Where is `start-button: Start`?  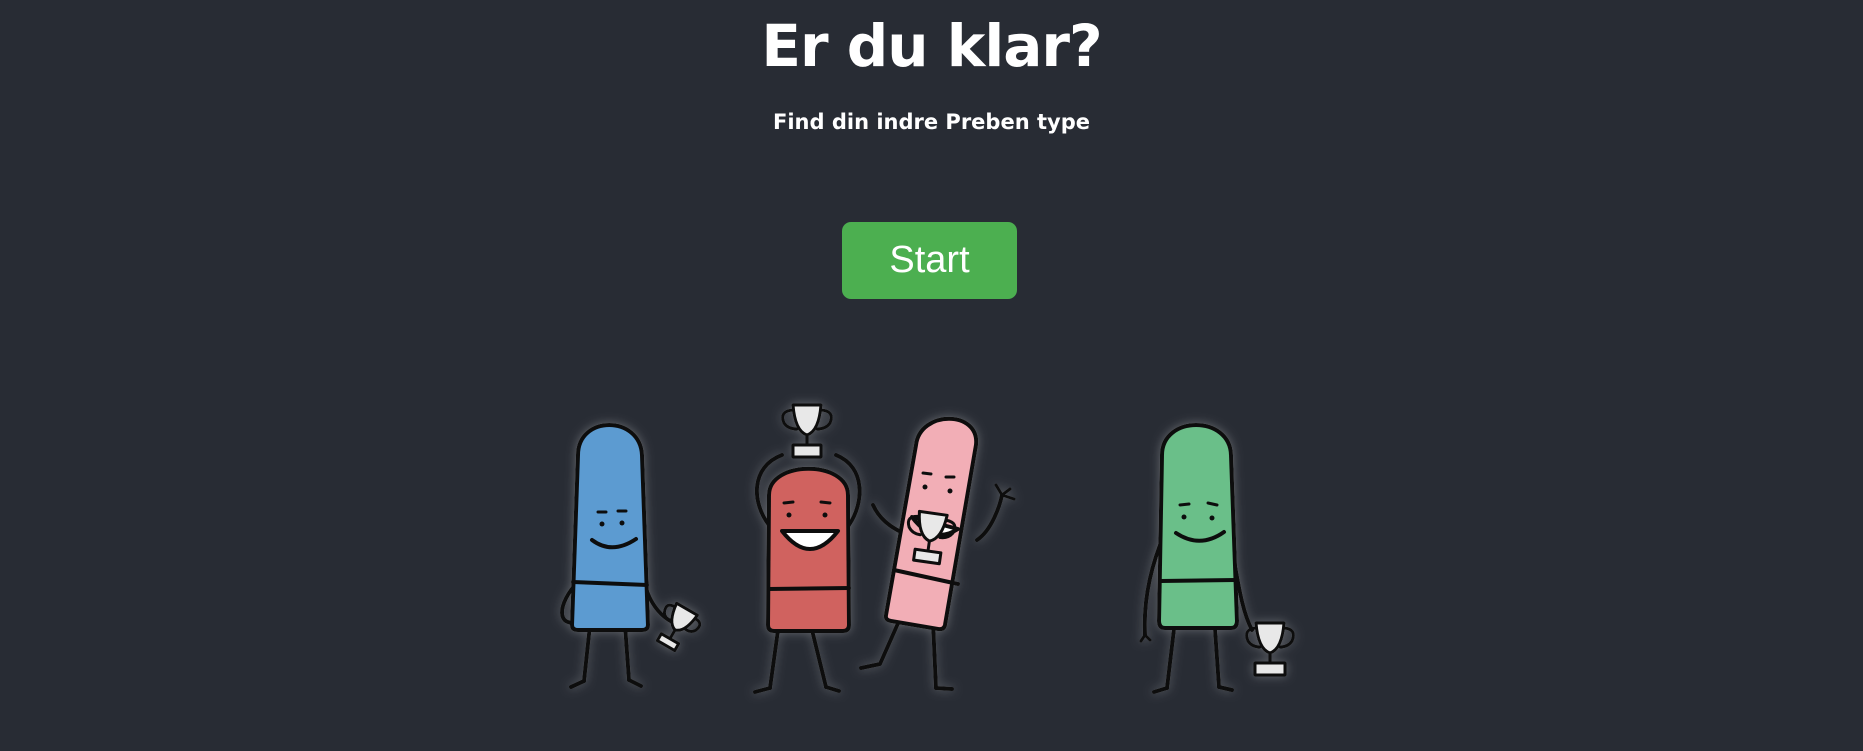 start-button: Start is located at coordinates (929, 260).